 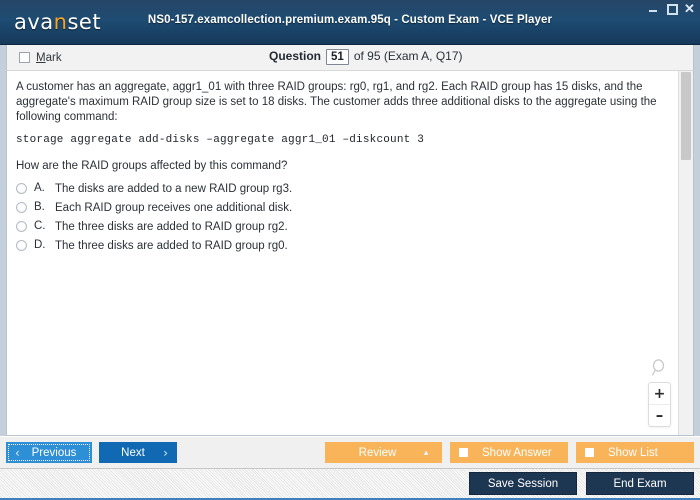 I want to click on window-controls: ✕, so click(x=671, y=8).